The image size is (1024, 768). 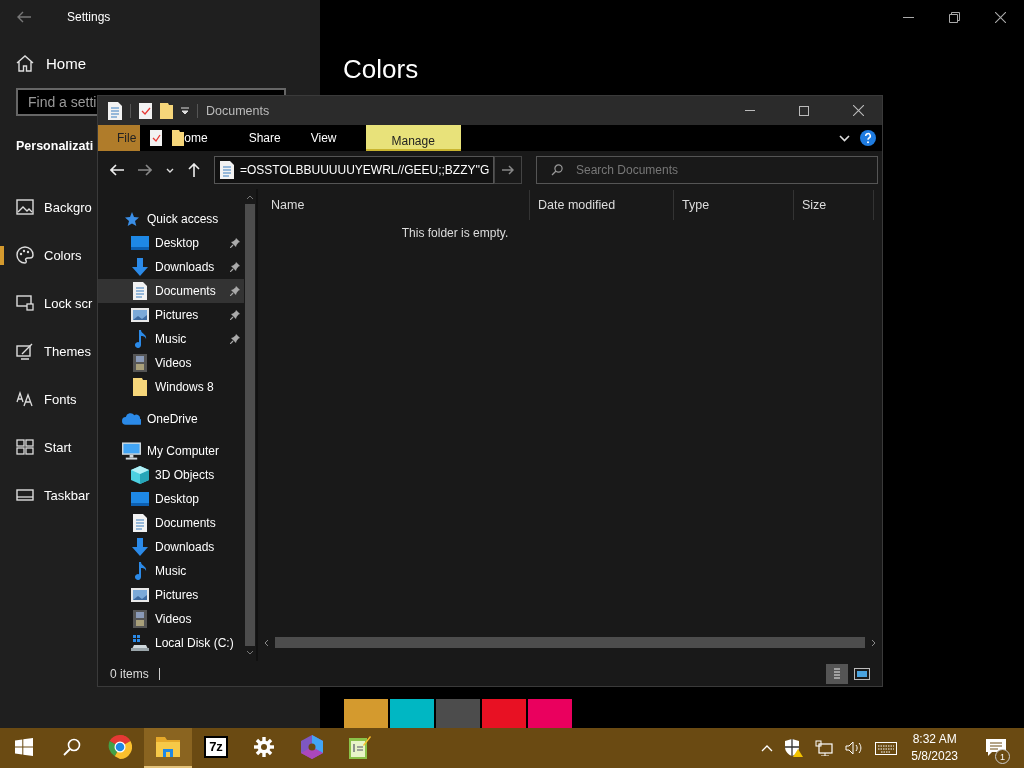 What do you see at coordinates (172, 419) in the screenshot?
I see `nav-label: OneDrive` at bounding box center [172, 419].